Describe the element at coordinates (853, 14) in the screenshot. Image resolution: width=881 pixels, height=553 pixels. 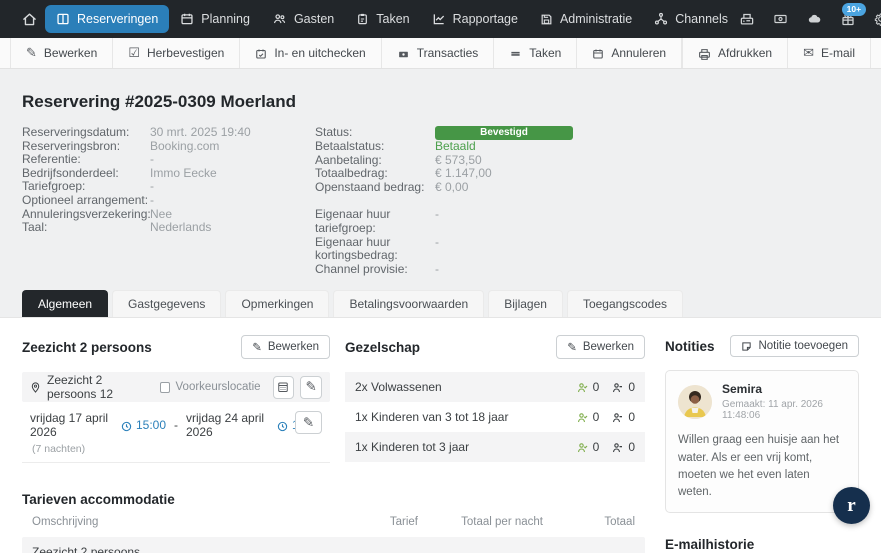
I see `gift-icon: 10+` at that location.